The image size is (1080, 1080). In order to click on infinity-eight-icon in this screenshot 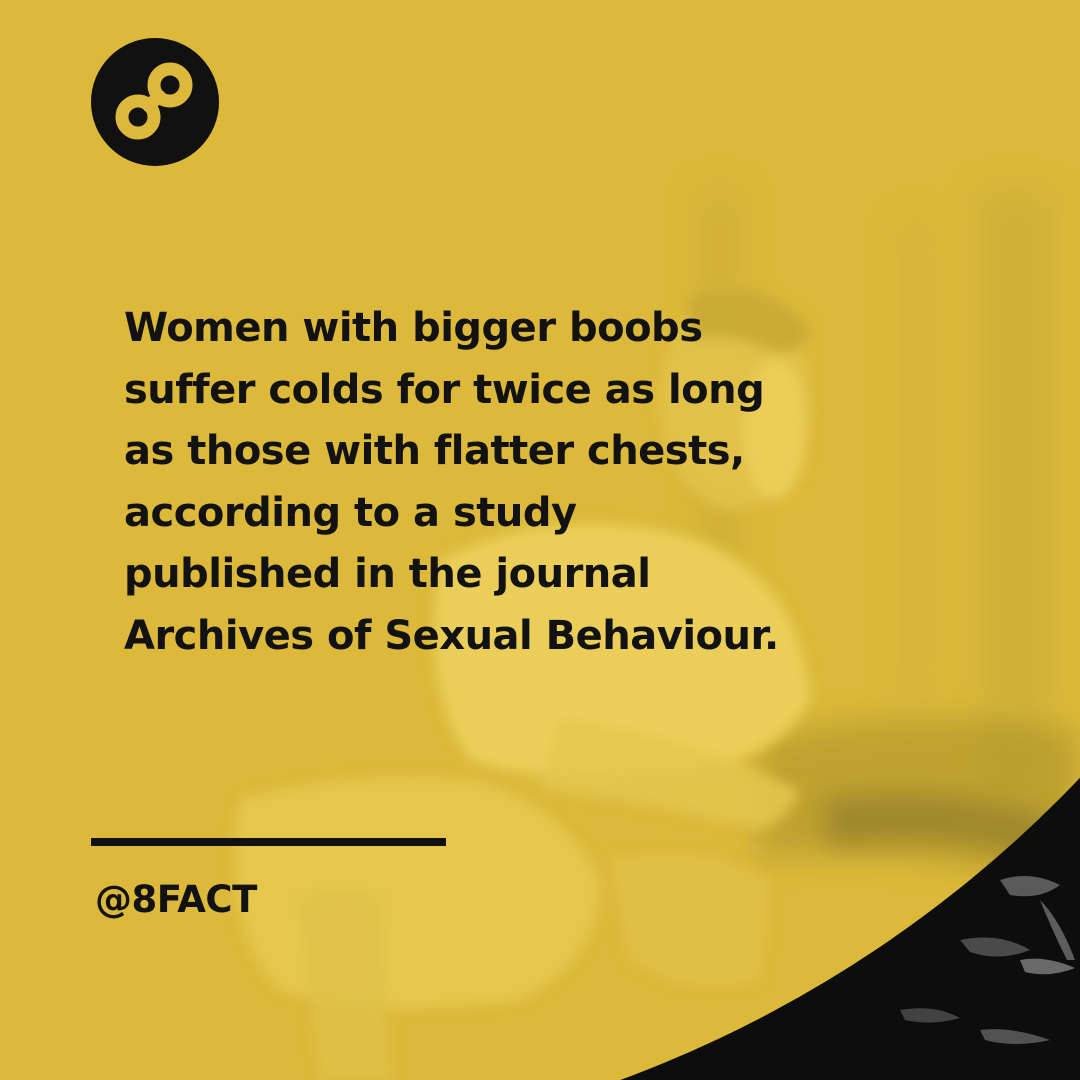, I will do `click(154, 101)`.